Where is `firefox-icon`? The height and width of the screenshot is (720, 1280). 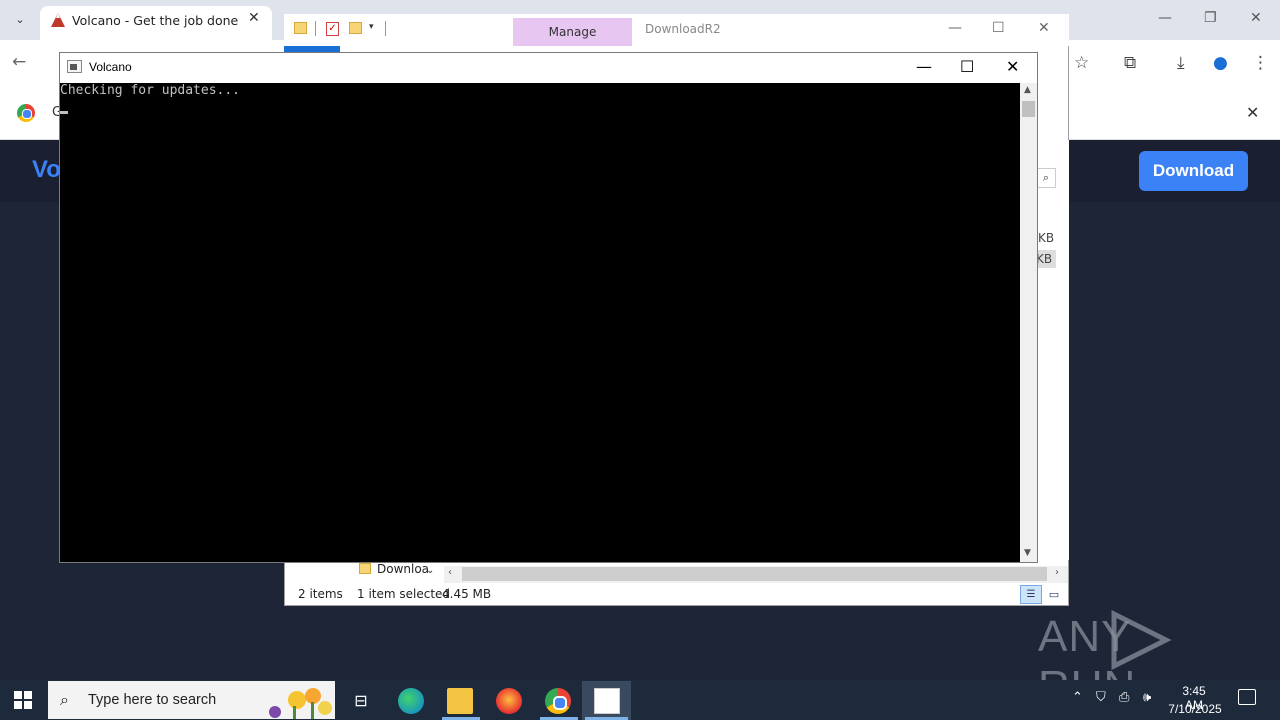
firefox-icon is located at coordinates (509, 701).